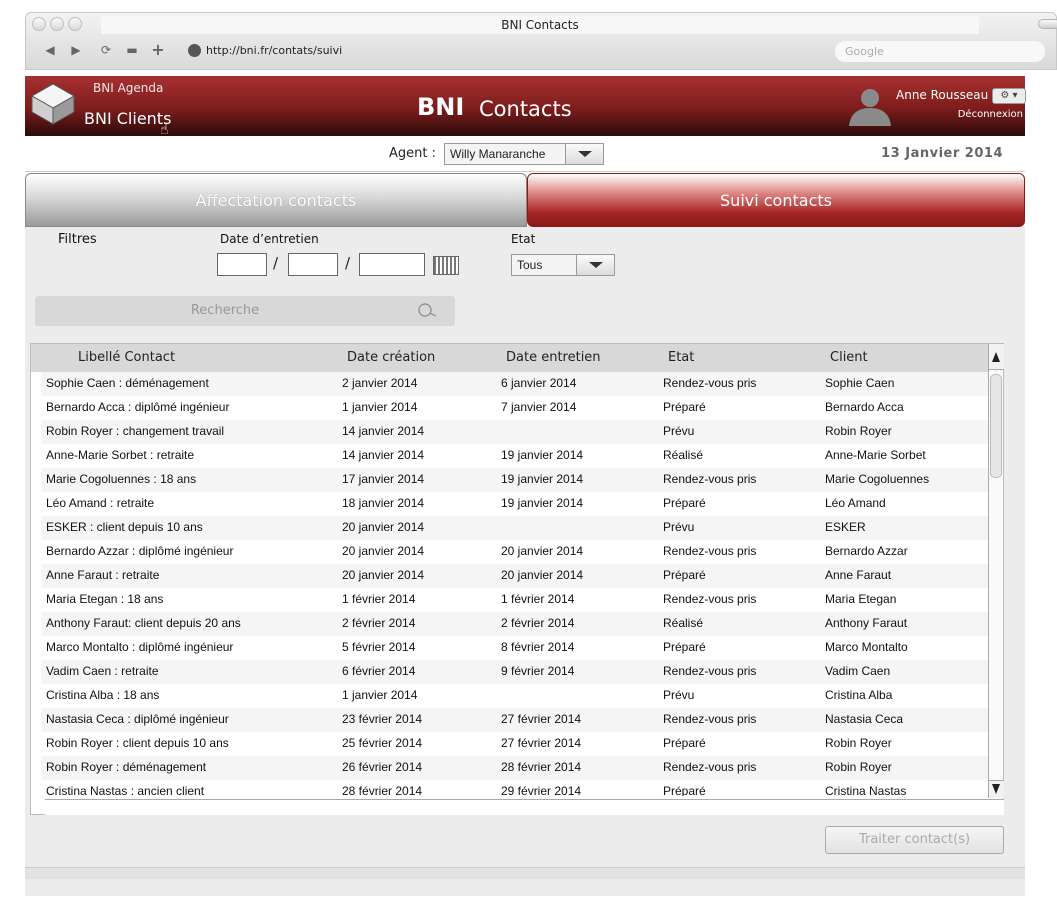 The width and height of the screenshot is (1057, 904). I want to click on user-avatar-icon, so click(870, 107).